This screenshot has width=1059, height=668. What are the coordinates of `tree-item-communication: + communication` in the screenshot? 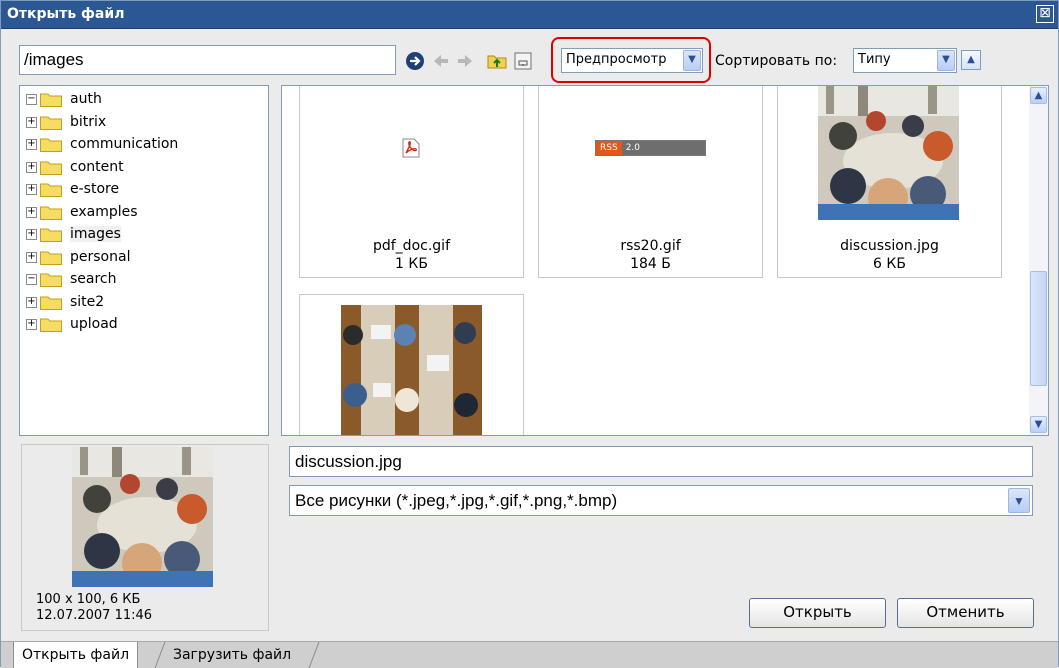 It's located at (102, 144).